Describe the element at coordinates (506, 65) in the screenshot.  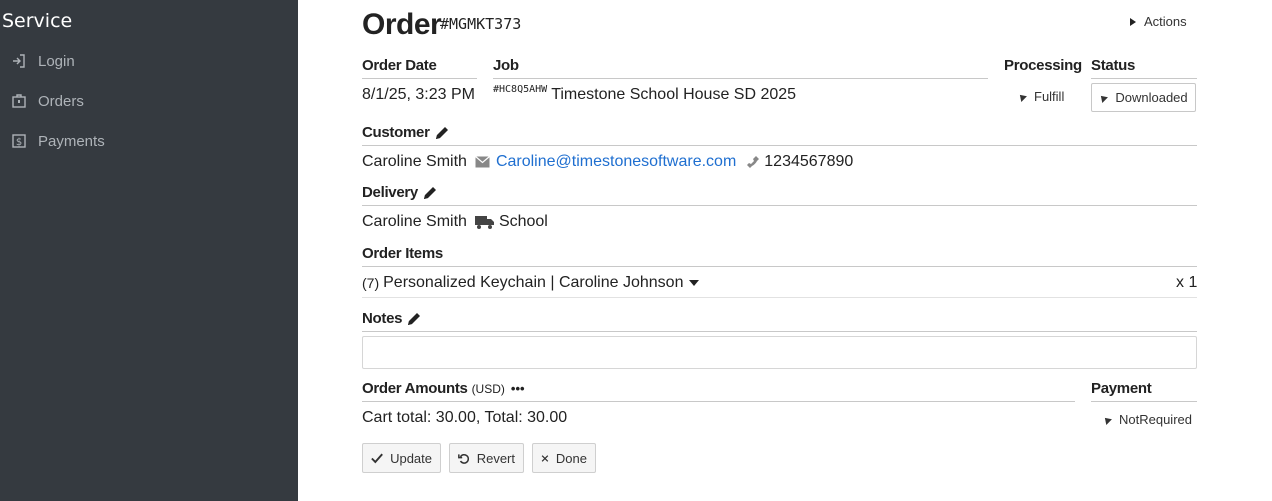
I see `job-header: Job` at that location.